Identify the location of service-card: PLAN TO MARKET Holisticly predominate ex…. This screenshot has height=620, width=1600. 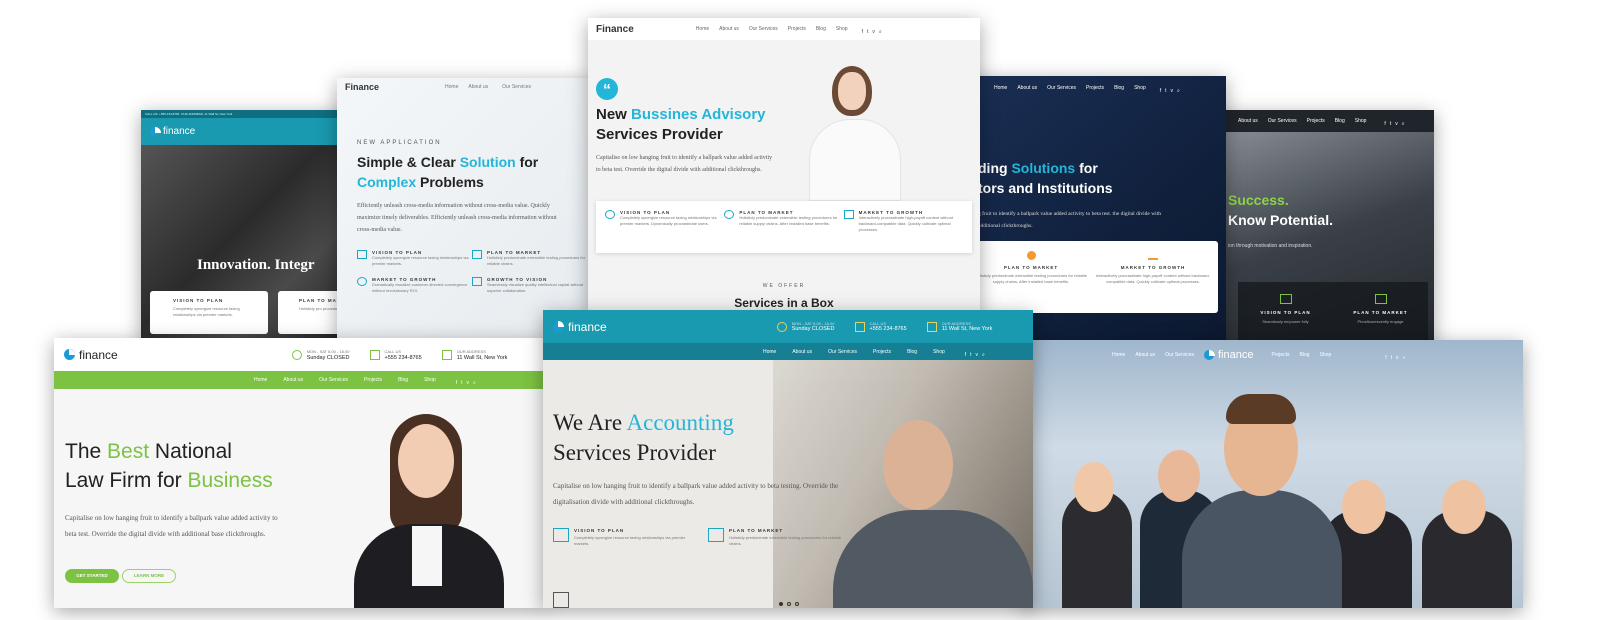
(1092, 277).